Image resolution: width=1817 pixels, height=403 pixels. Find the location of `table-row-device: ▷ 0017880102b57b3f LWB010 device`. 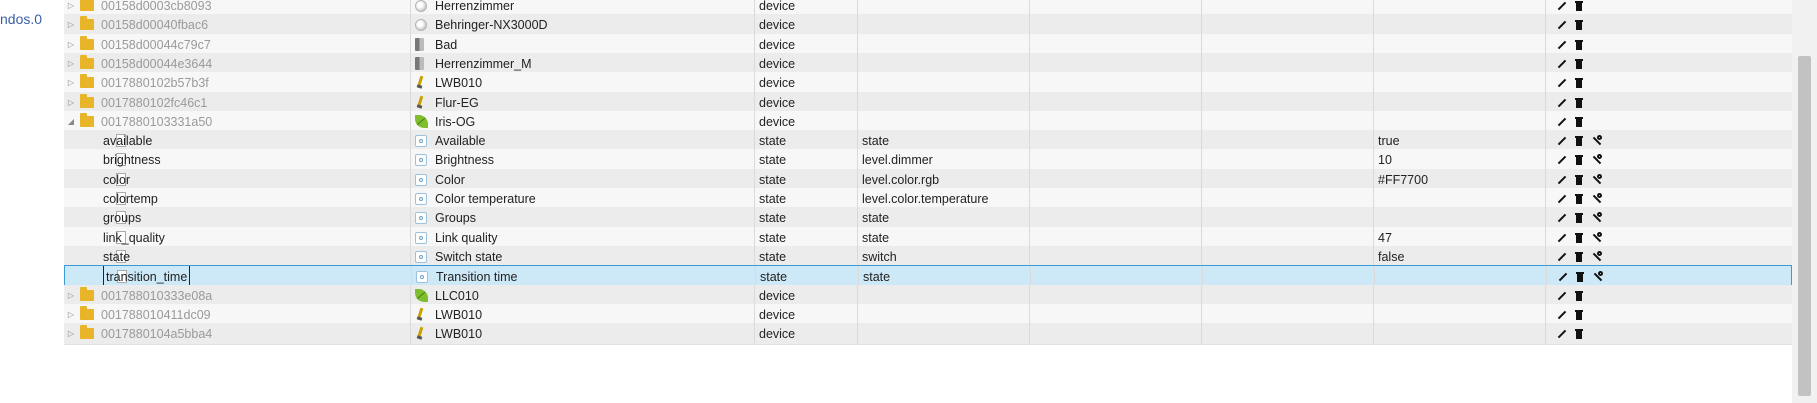

table-row-device: ▷ 0017880102b57b3f LWB010 device is located at coordinates (928, 83).